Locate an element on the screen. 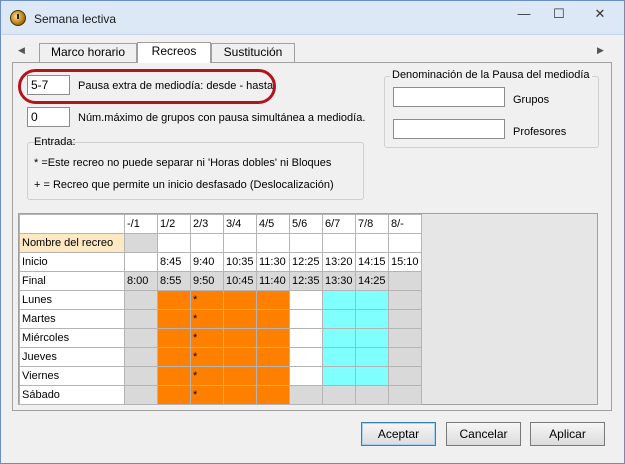 The height and width of the screenshot is (464, 625). grid-inicio-cell is located at coordinates (141, 262).